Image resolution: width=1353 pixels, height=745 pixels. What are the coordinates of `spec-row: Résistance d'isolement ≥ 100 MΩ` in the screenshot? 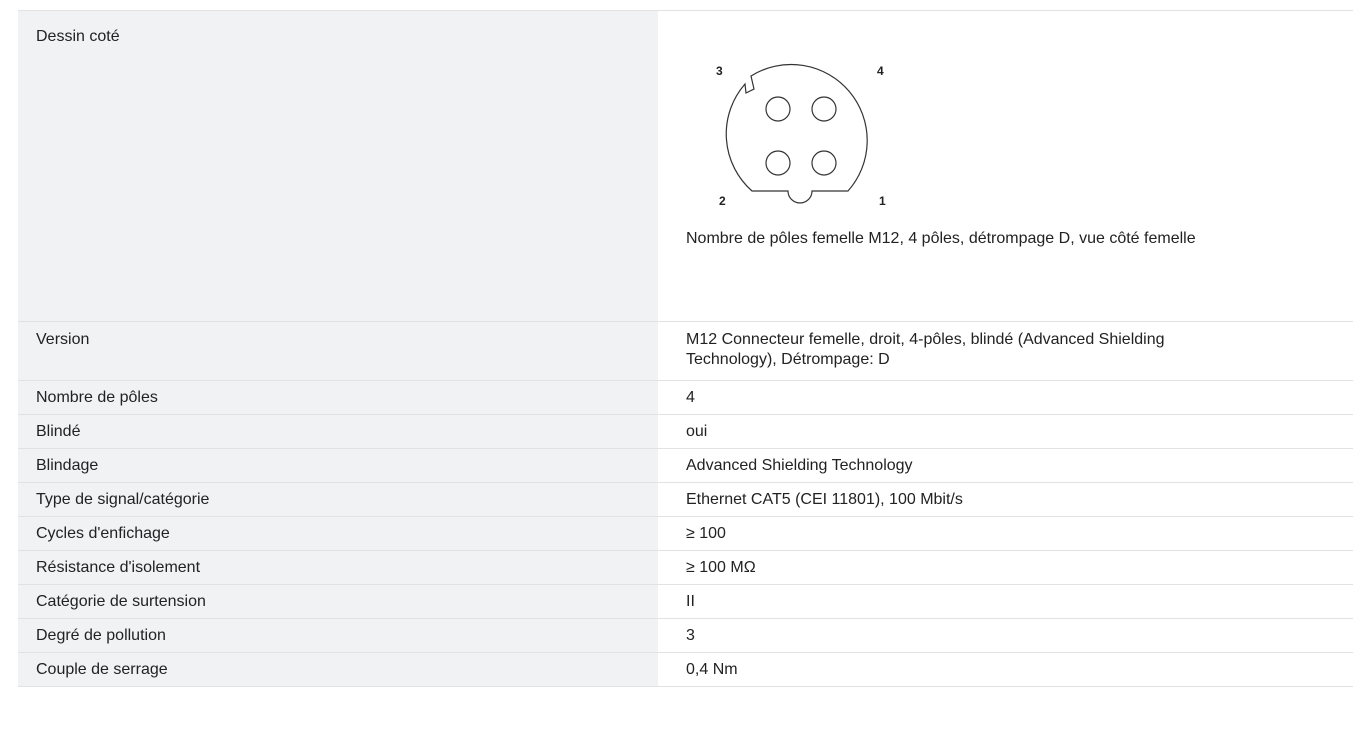 It's located at (685, 568).